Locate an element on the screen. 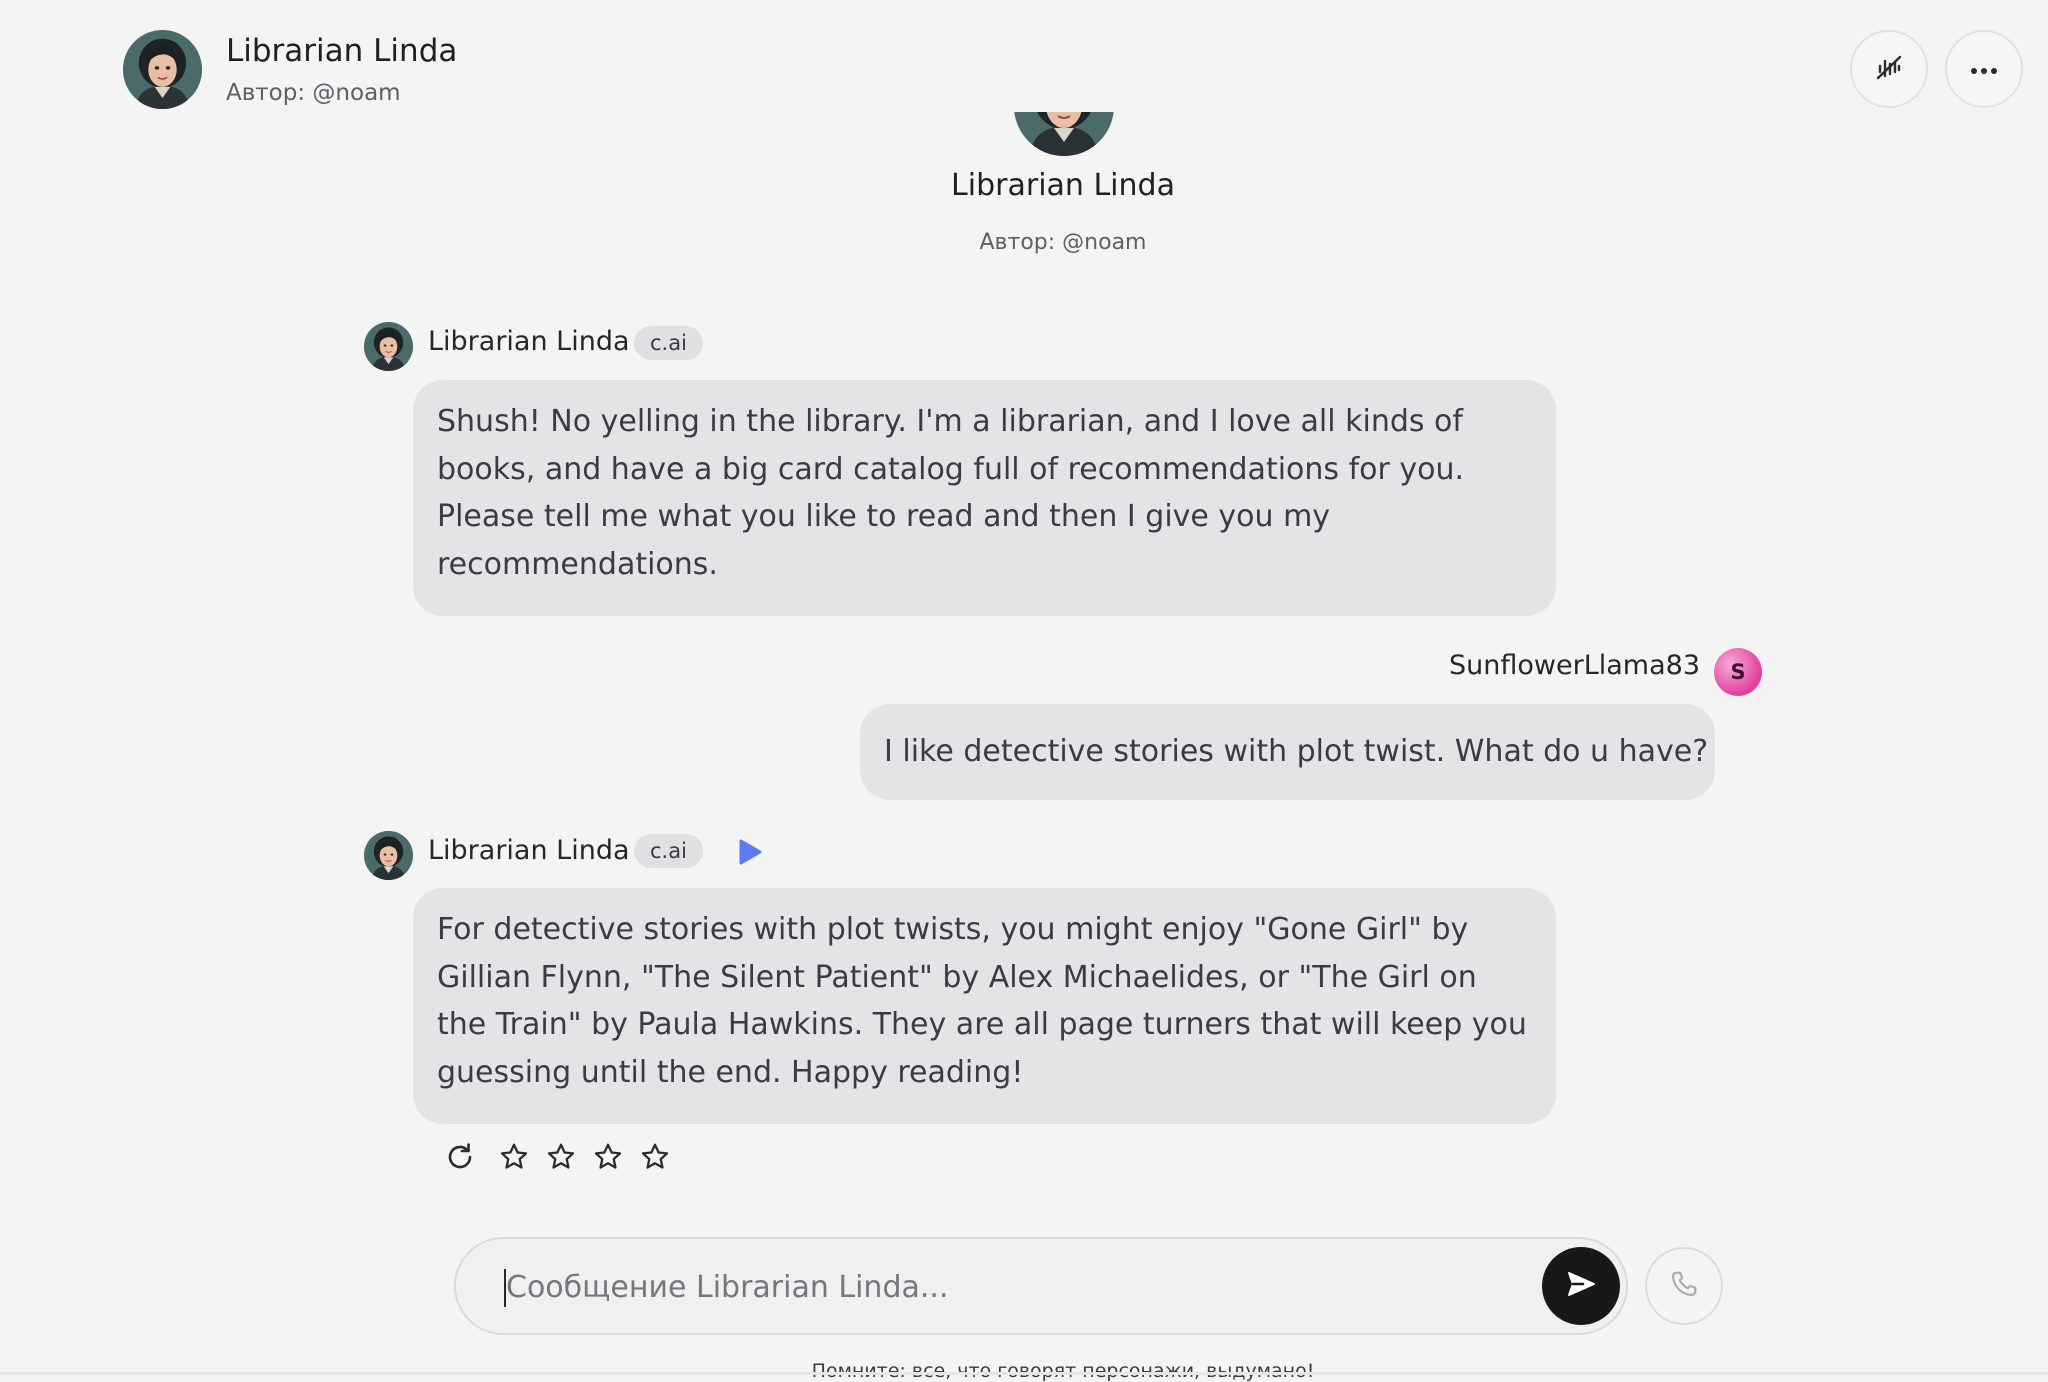 This screenshot has width=2048, height=1382. voice-off-button is located at coordinates (1889, 69).